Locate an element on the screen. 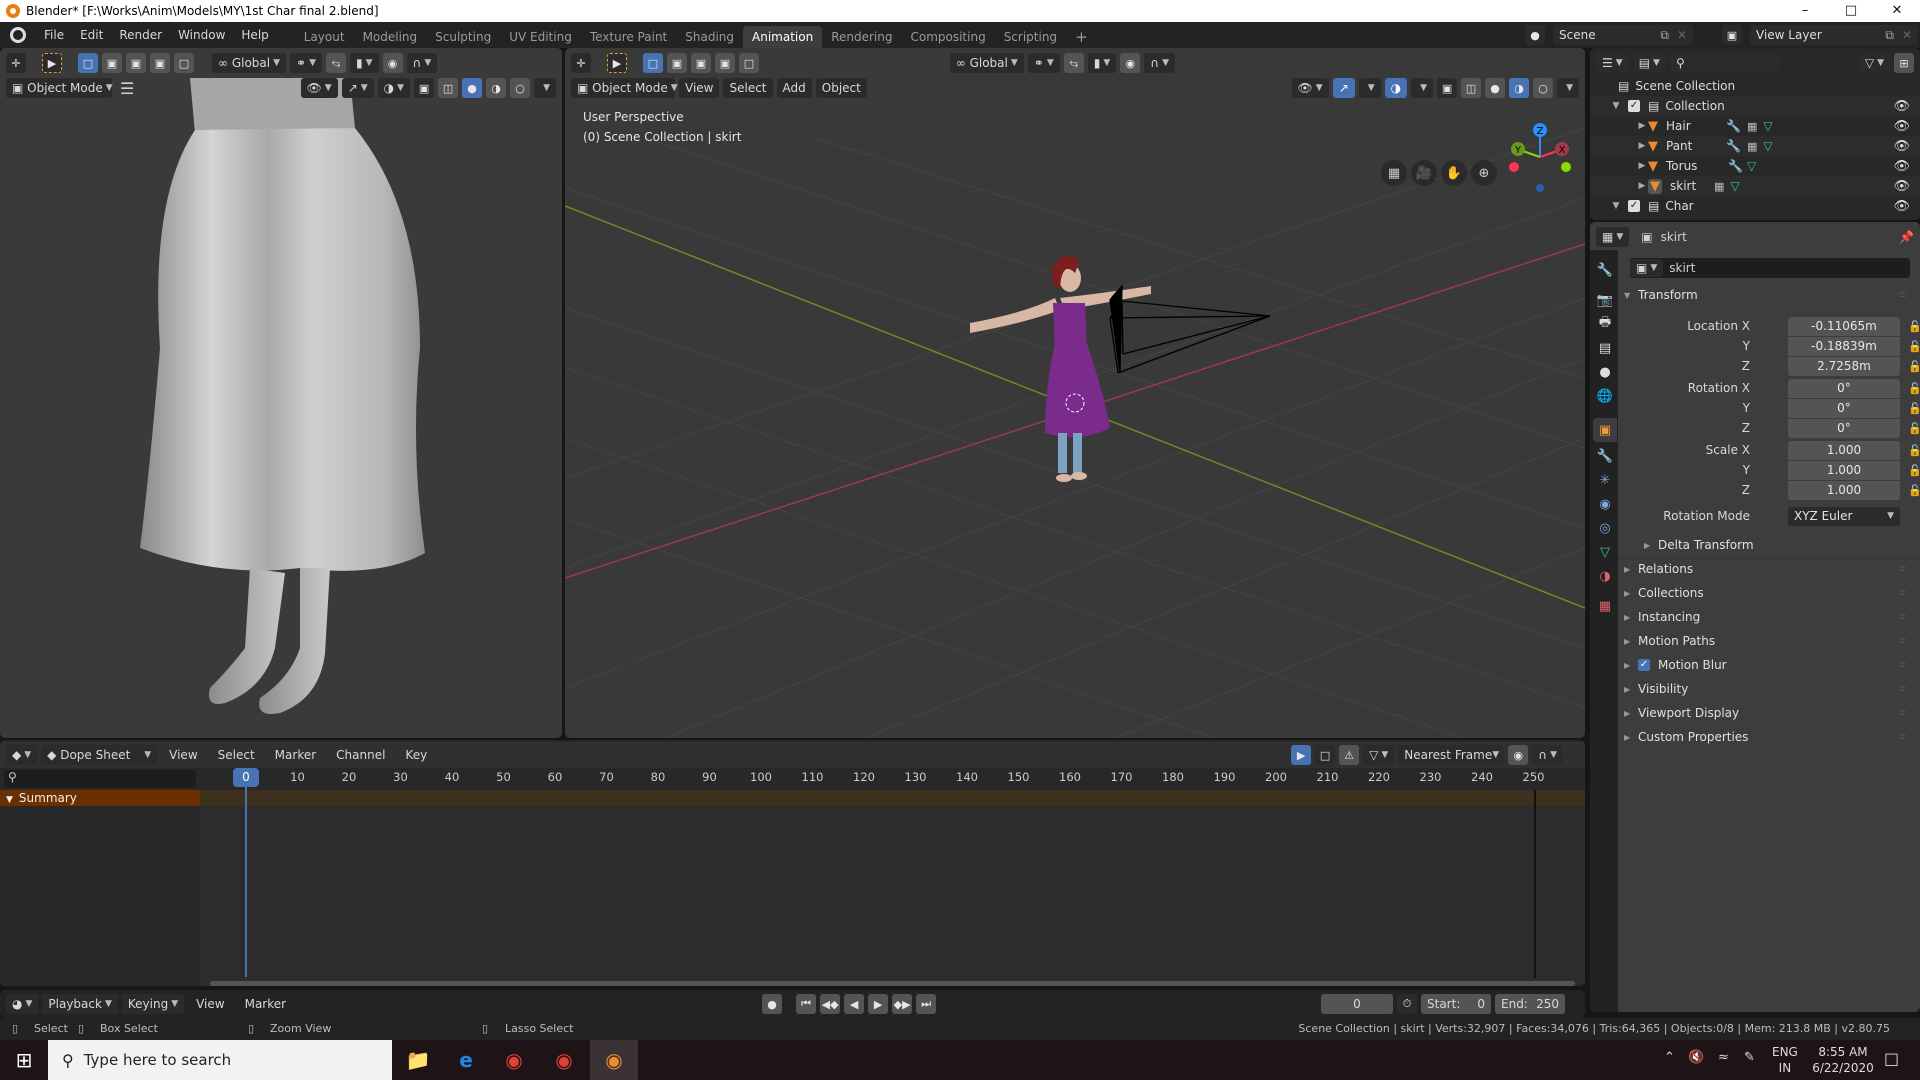 The width and height of the screenshot is (1920, 1080). filter-dropdown: ▽ ▼ is located at coordinates (1874, 63).